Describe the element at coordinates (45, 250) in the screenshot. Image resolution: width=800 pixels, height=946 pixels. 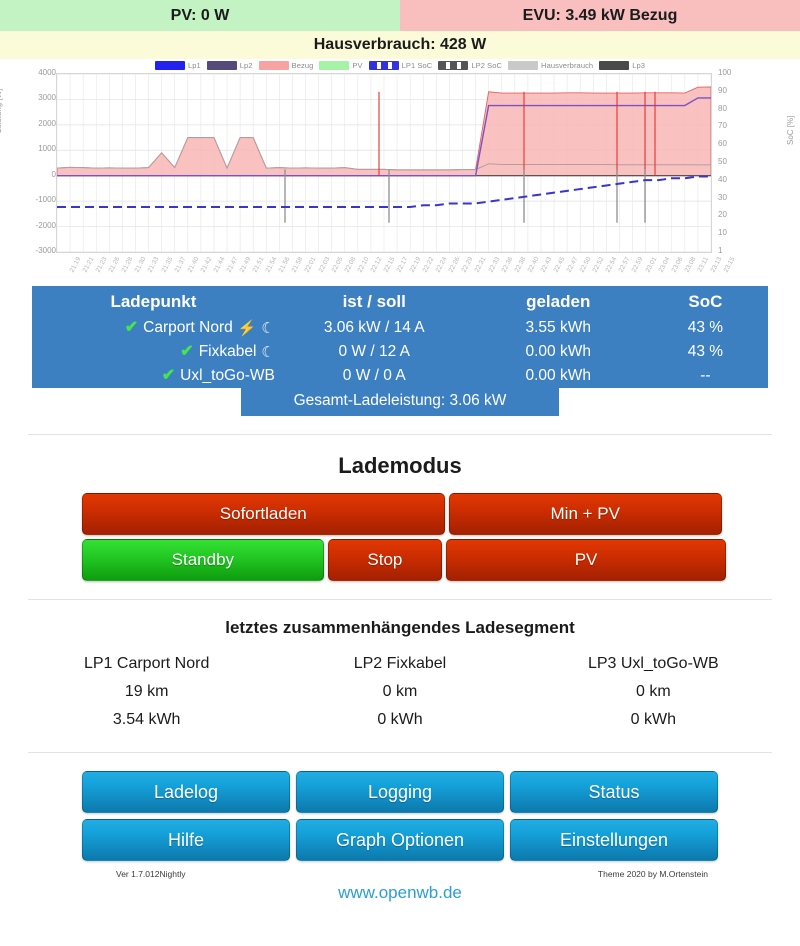
I see `chart-ytick: -3000` at that location.